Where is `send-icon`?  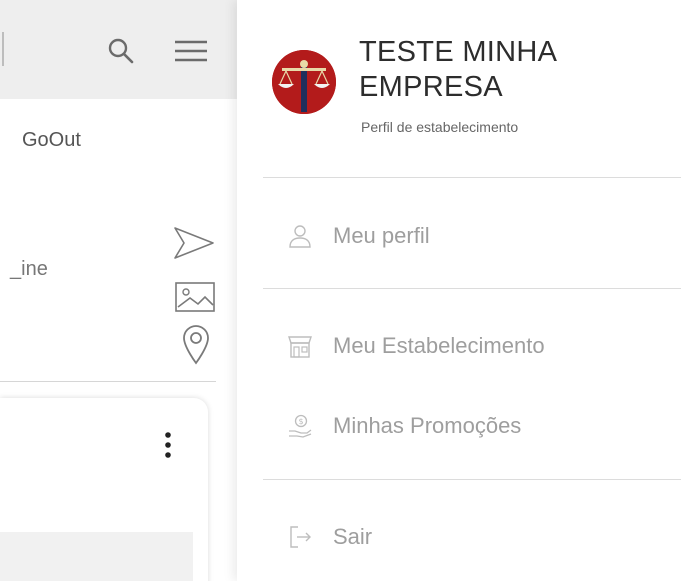
send-icon is located at coordinates (194, 243).